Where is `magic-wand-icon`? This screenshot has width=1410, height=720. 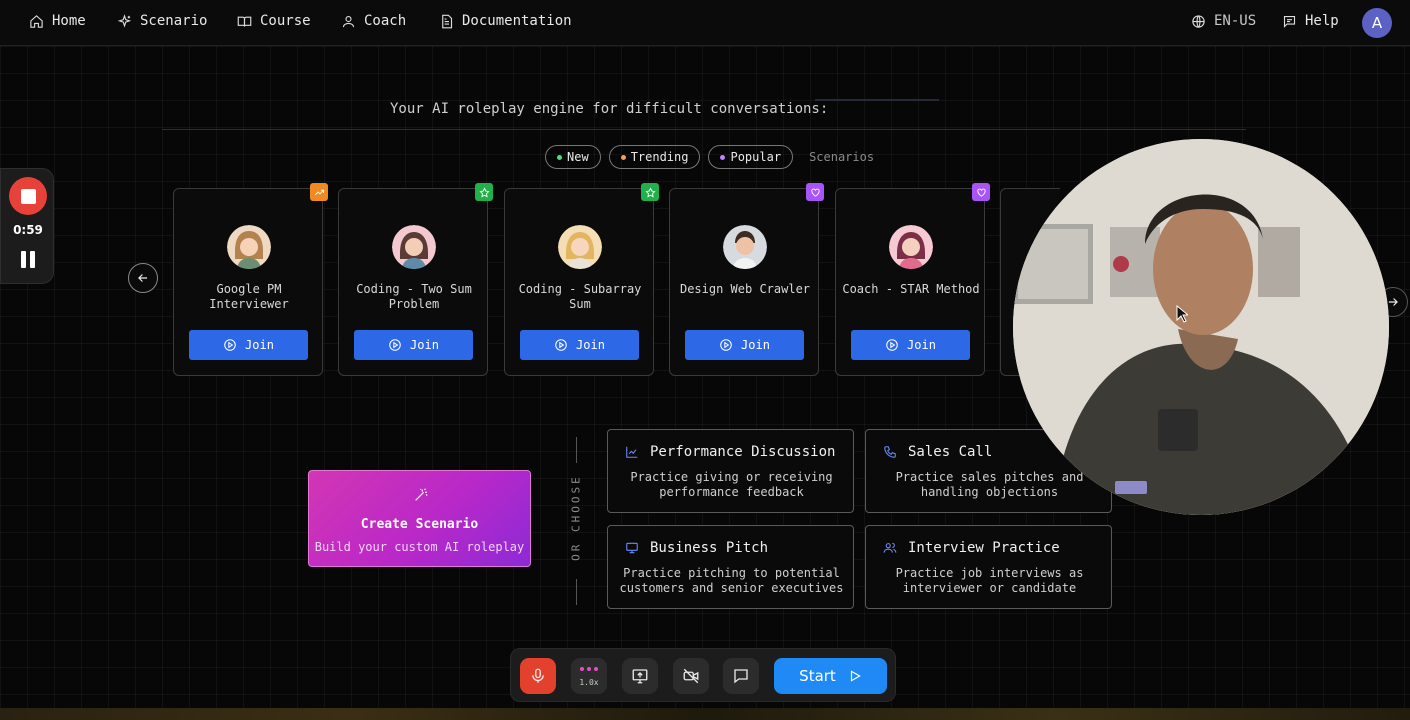
magic-wand-icon is located at coordinates (421, 494).